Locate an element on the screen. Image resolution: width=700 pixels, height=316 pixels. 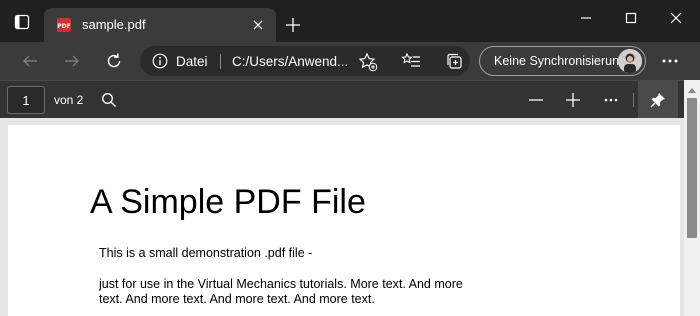
minimize-icon is located at coordinates (586, 18).